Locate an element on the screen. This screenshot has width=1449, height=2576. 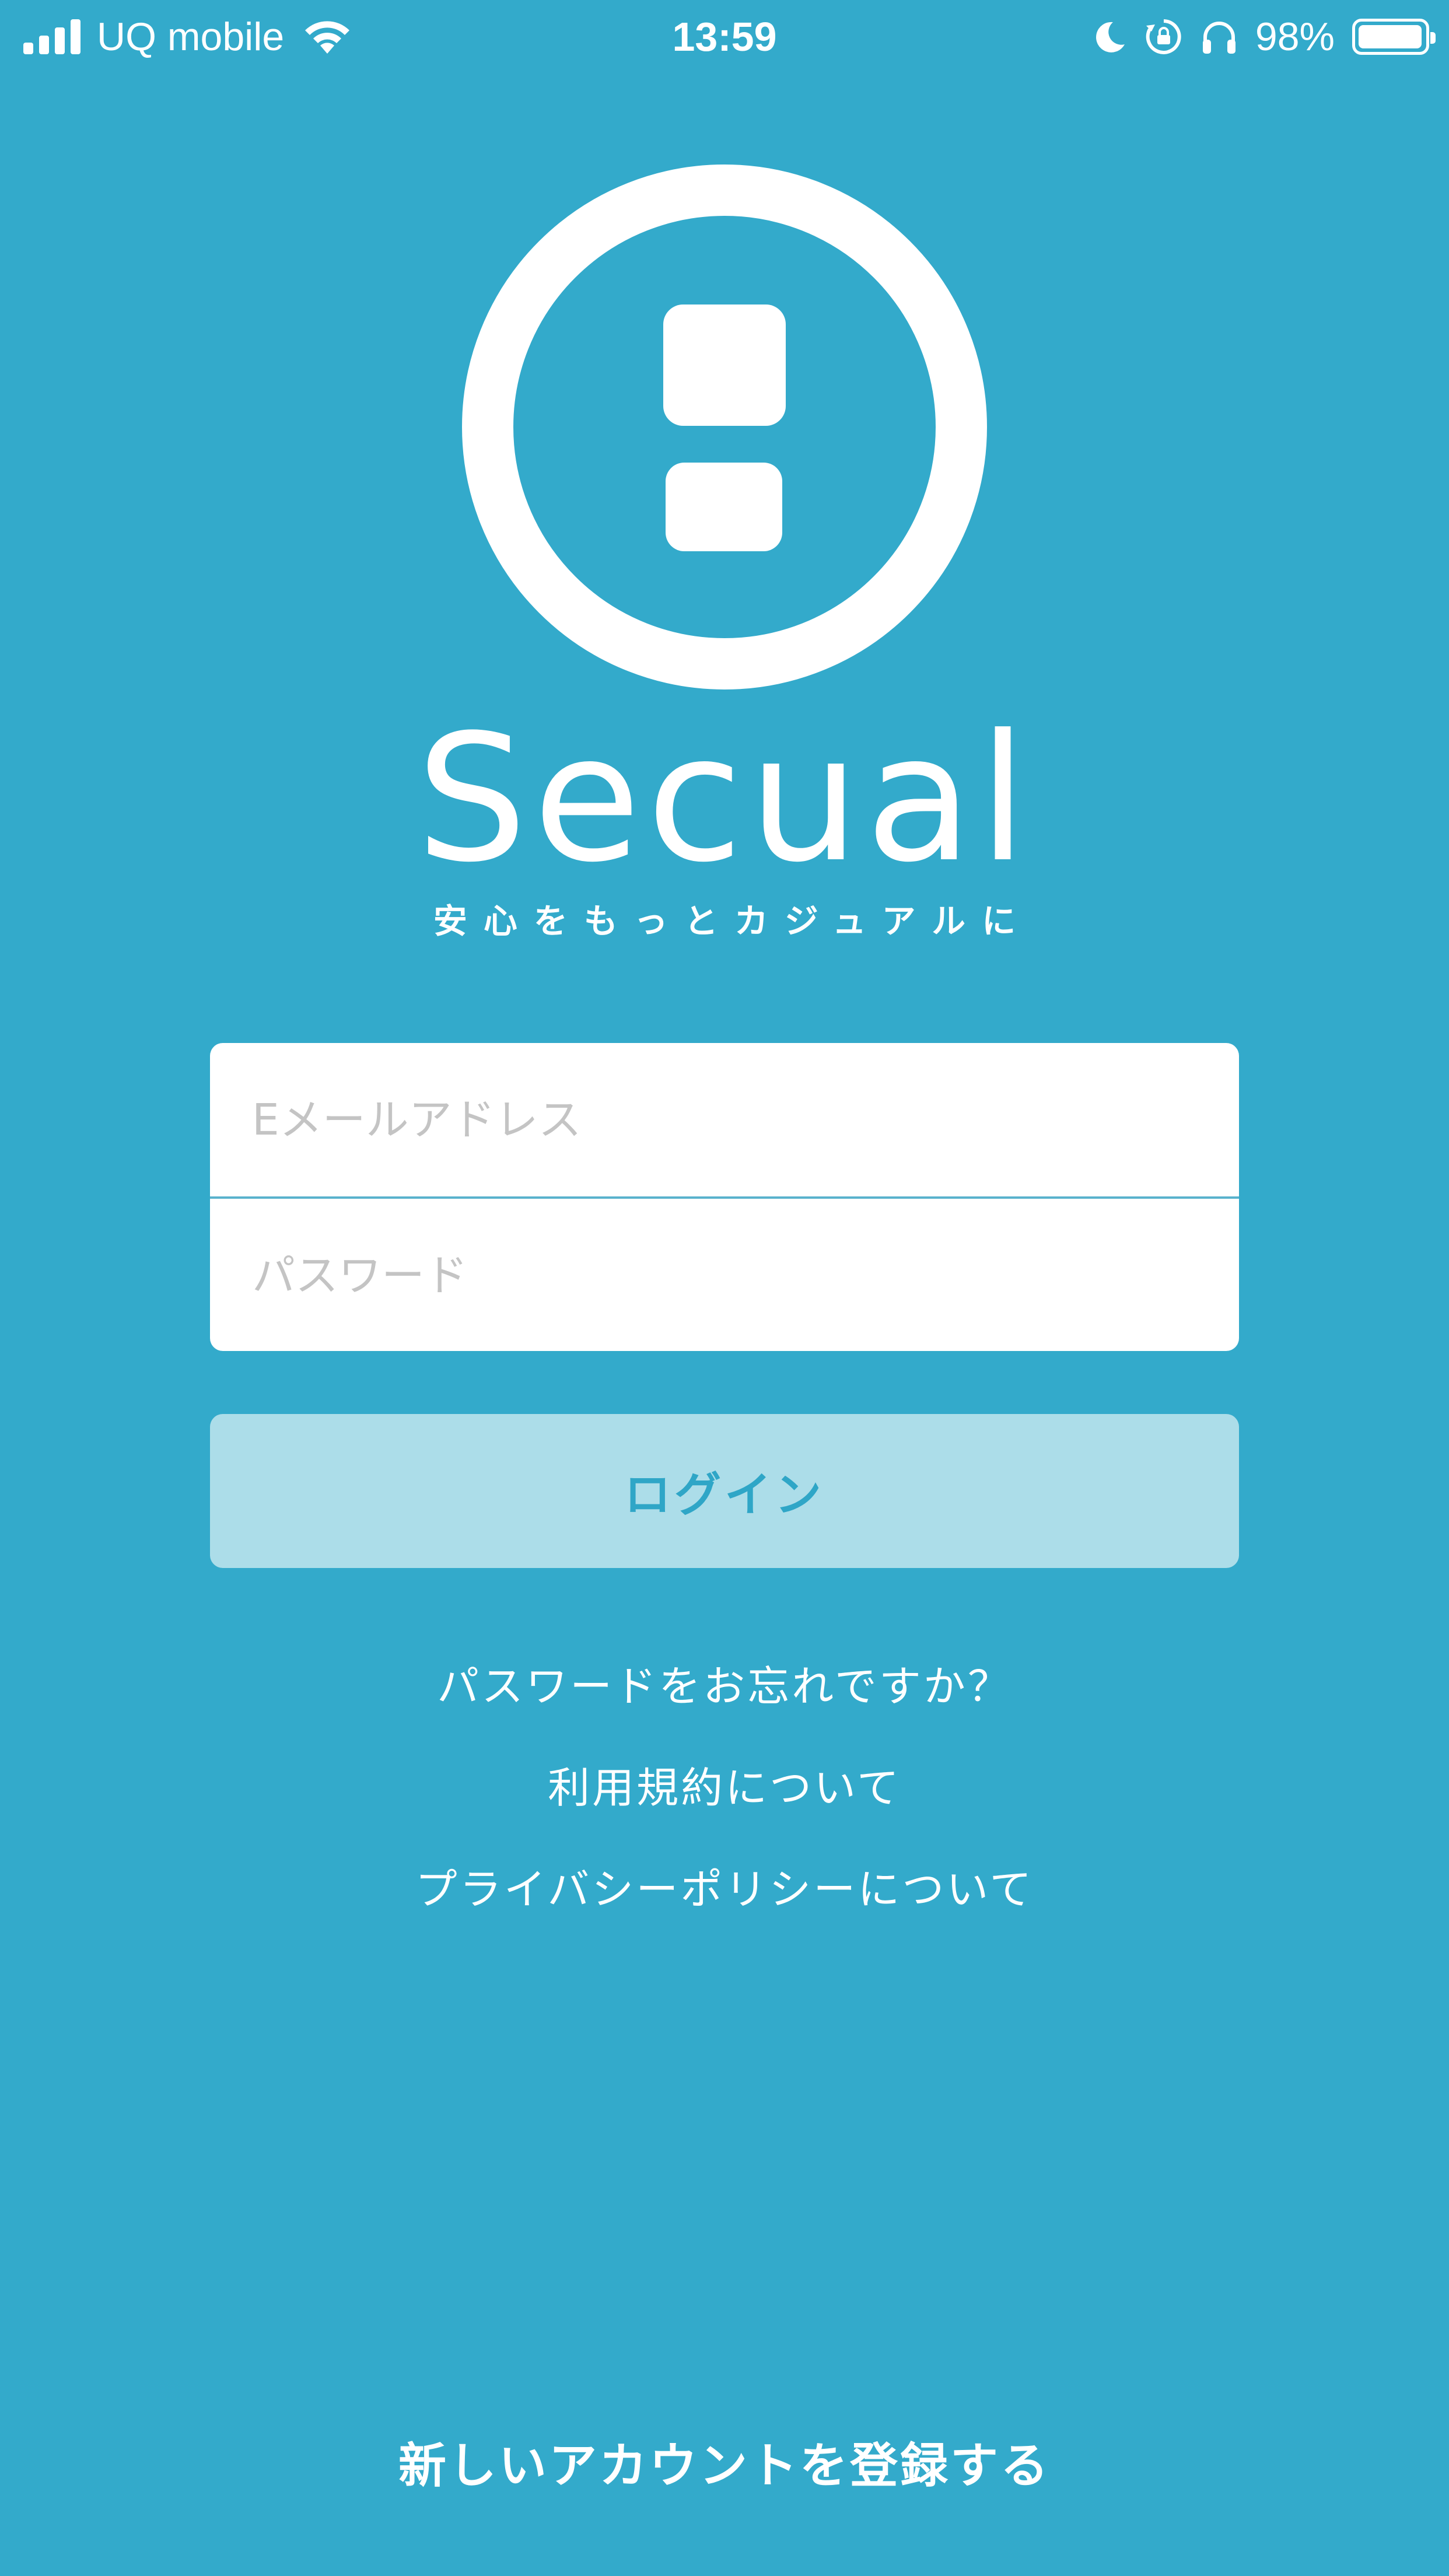
field-divider is located at coordinates (724, 1197).